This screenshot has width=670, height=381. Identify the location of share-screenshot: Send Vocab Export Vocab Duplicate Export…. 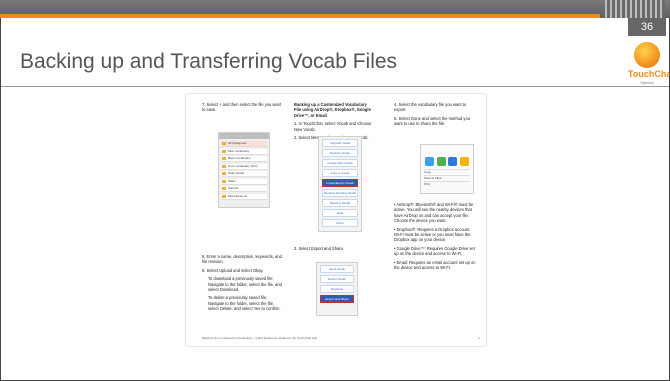
(337, 289).